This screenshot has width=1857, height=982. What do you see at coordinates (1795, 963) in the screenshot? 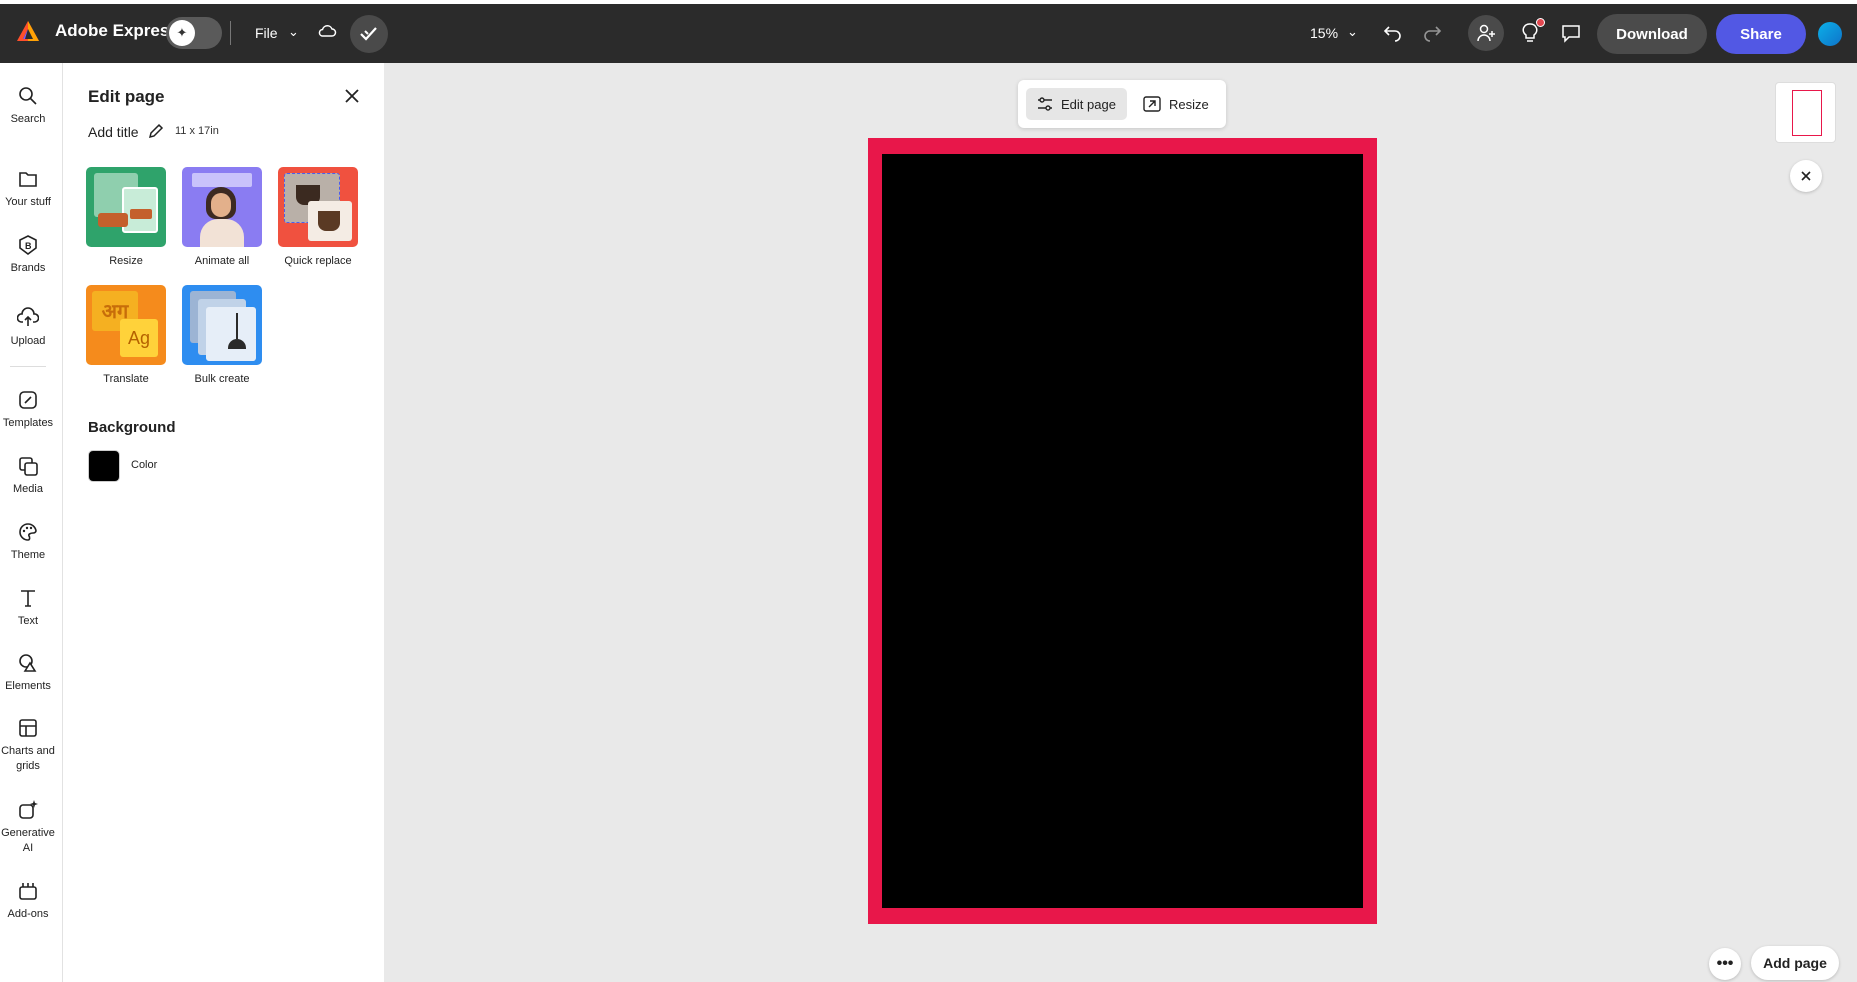
I see `add-page-button: Add page` at bounding box center [1795, 963].